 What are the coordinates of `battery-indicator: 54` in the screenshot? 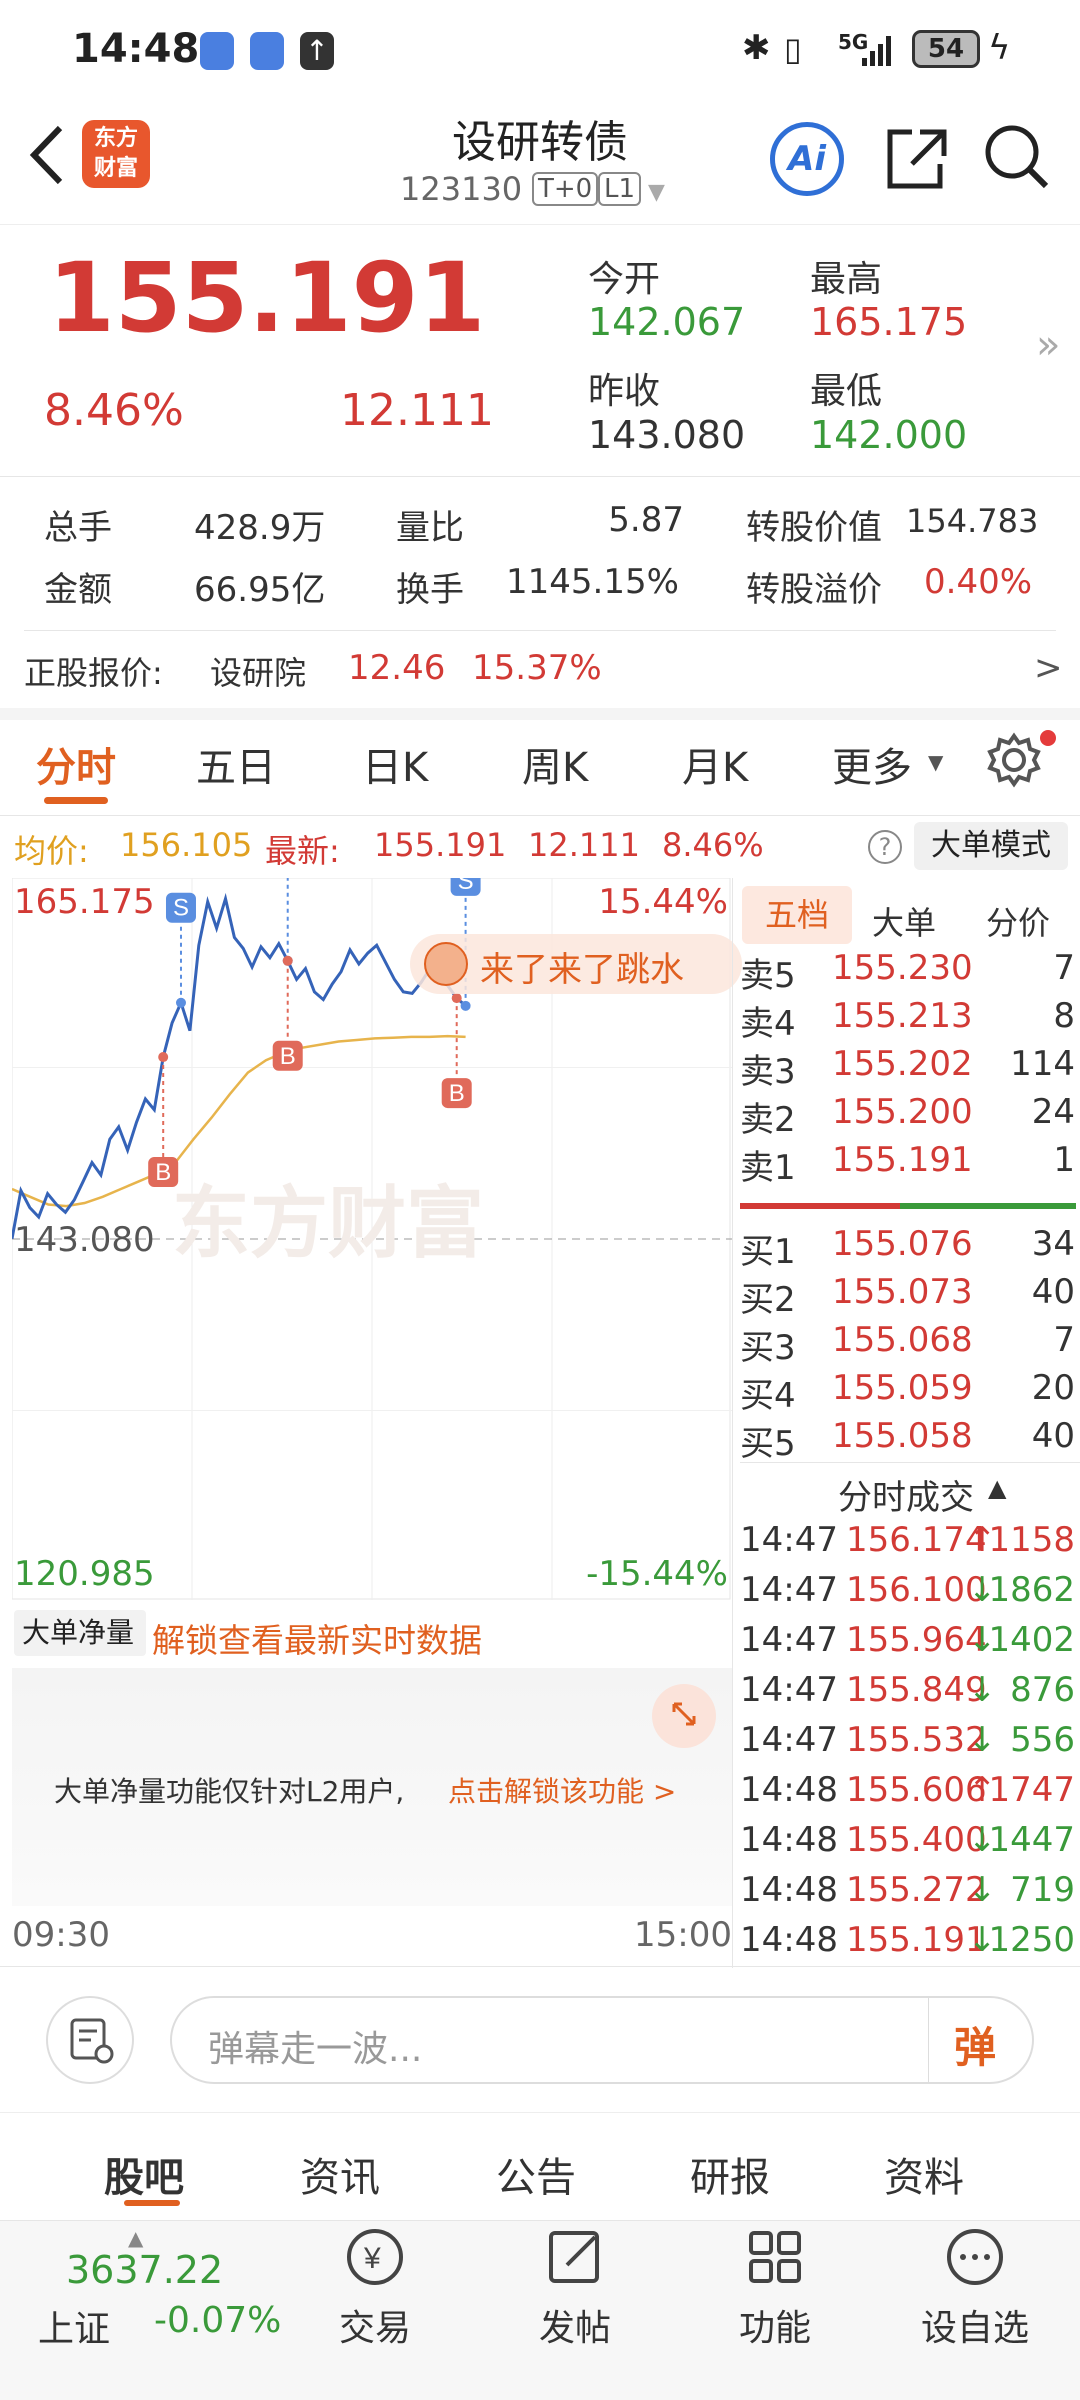 It's located at (946, 49).